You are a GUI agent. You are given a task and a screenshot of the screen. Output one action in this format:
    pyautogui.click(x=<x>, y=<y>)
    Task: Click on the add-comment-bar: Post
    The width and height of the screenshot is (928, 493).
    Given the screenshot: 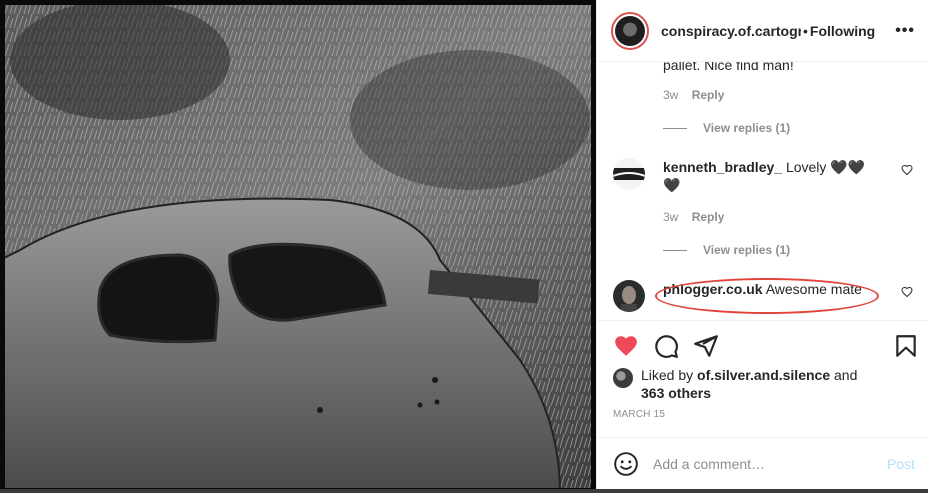 What is the action you would take?
    pyautogui.click(x=762, y=463)
    